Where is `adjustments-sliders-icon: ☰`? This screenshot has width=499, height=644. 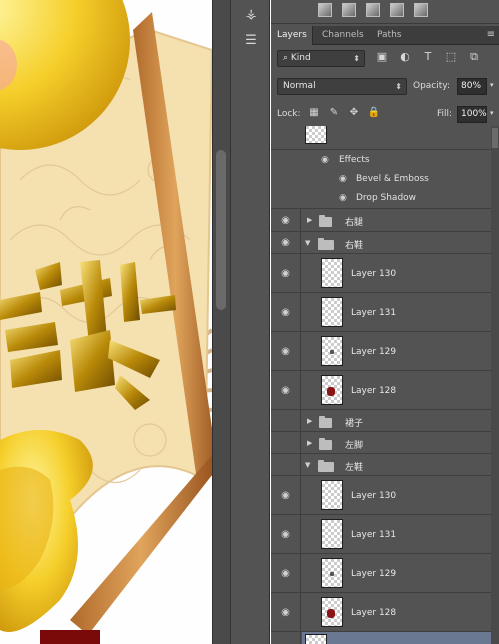
adjustments-sliders-icon: ☰ is located at coordinates (251, 40).